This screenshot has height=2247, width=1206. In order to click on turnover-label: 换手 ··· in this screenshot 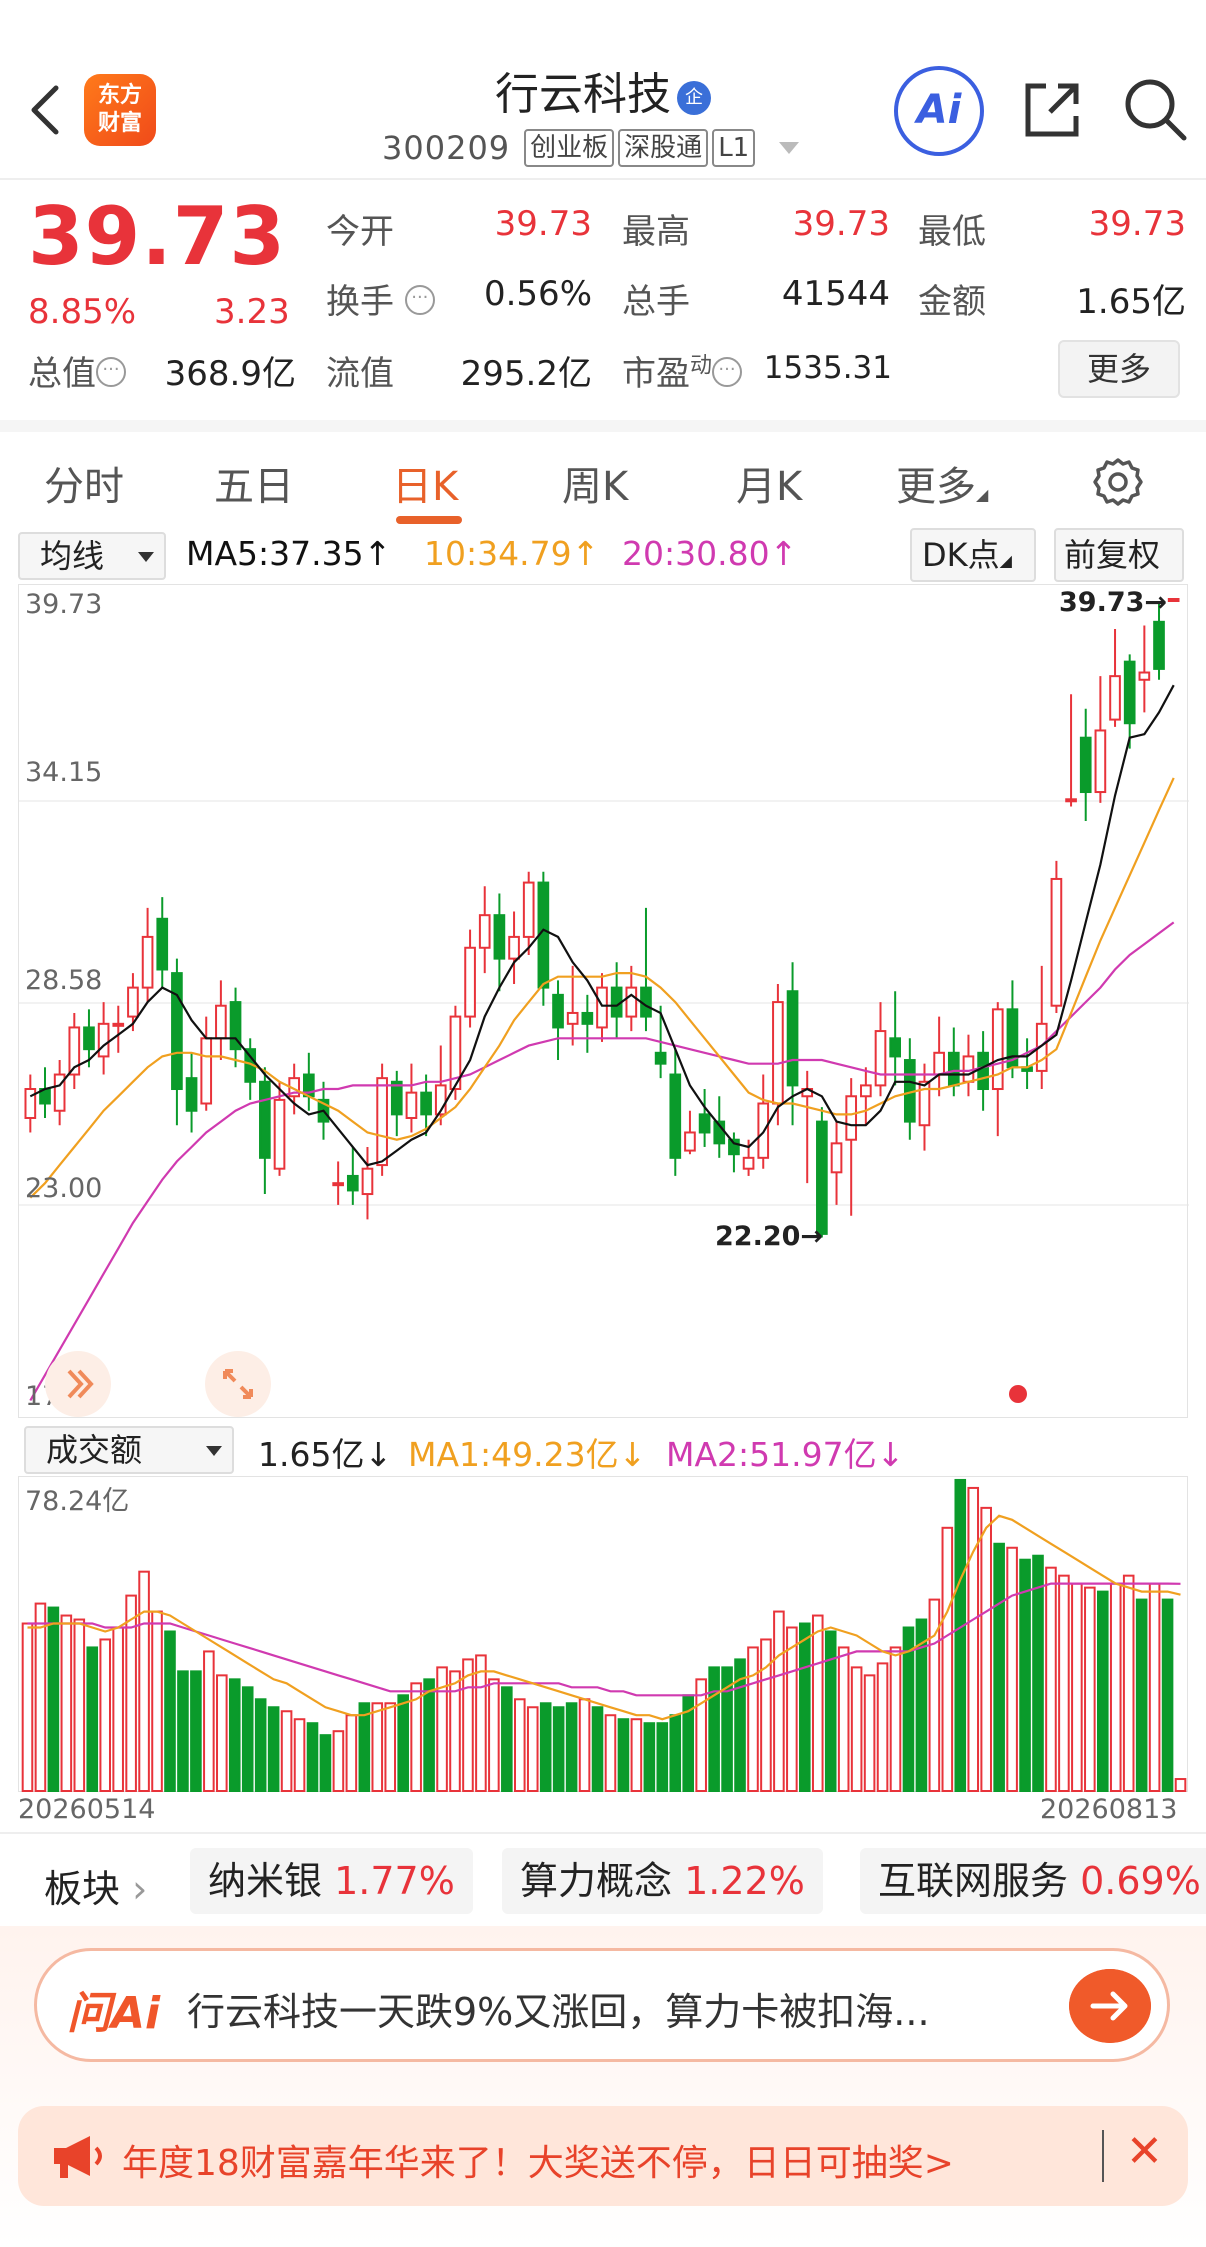, I will do `click(380, 298)`.